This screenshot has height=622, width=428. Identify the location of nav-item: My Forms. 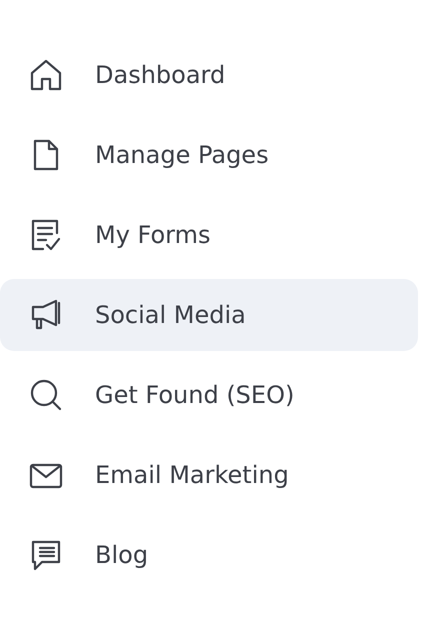
(209, 235).